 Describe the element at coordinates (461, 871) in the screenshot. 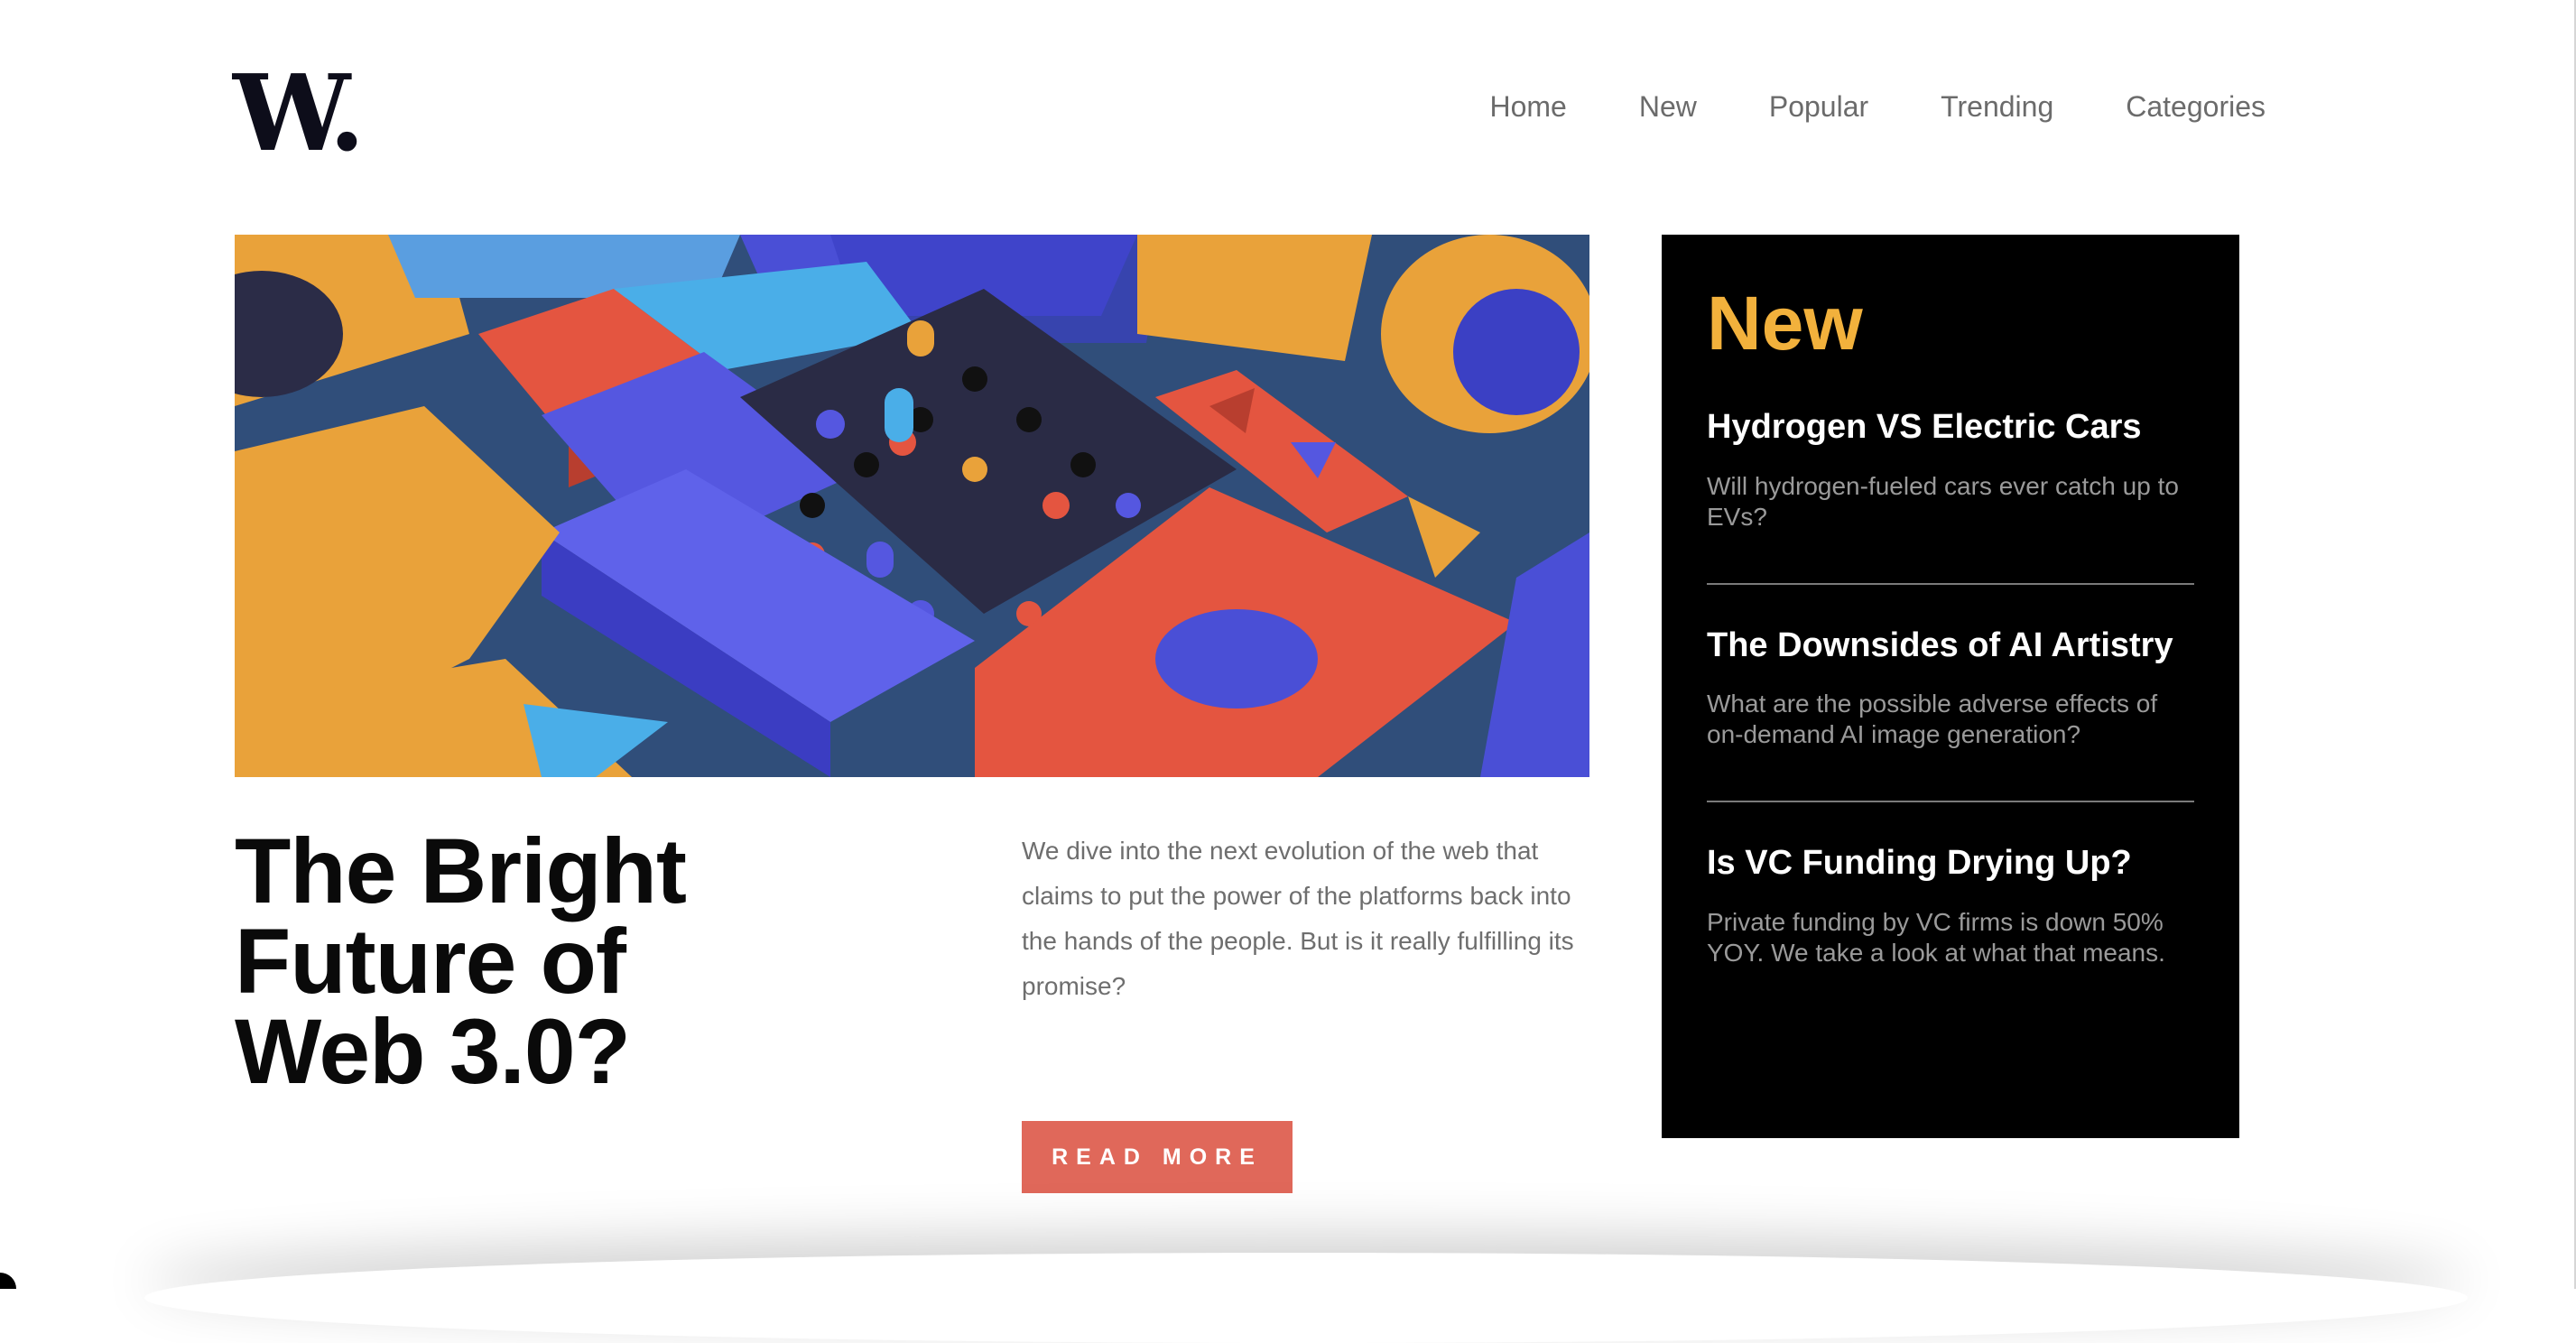

I see `headline-line: The Bright` at that location.